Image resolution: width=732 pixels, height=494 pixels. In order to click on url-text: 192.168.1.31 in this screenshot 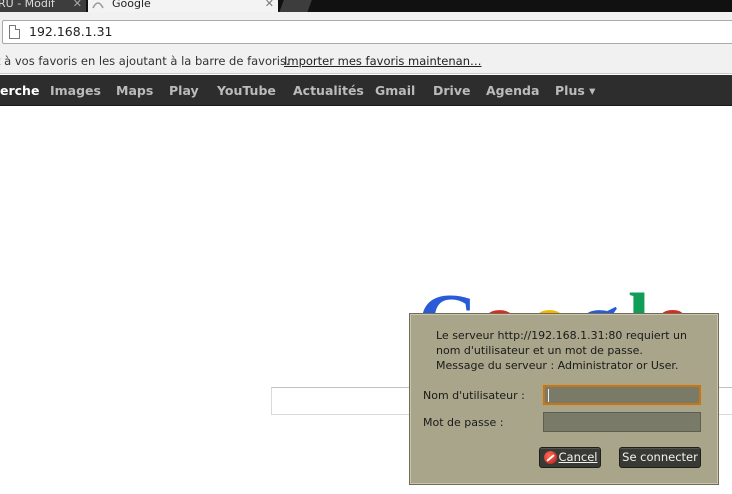, I will do `click(71, 31)`.